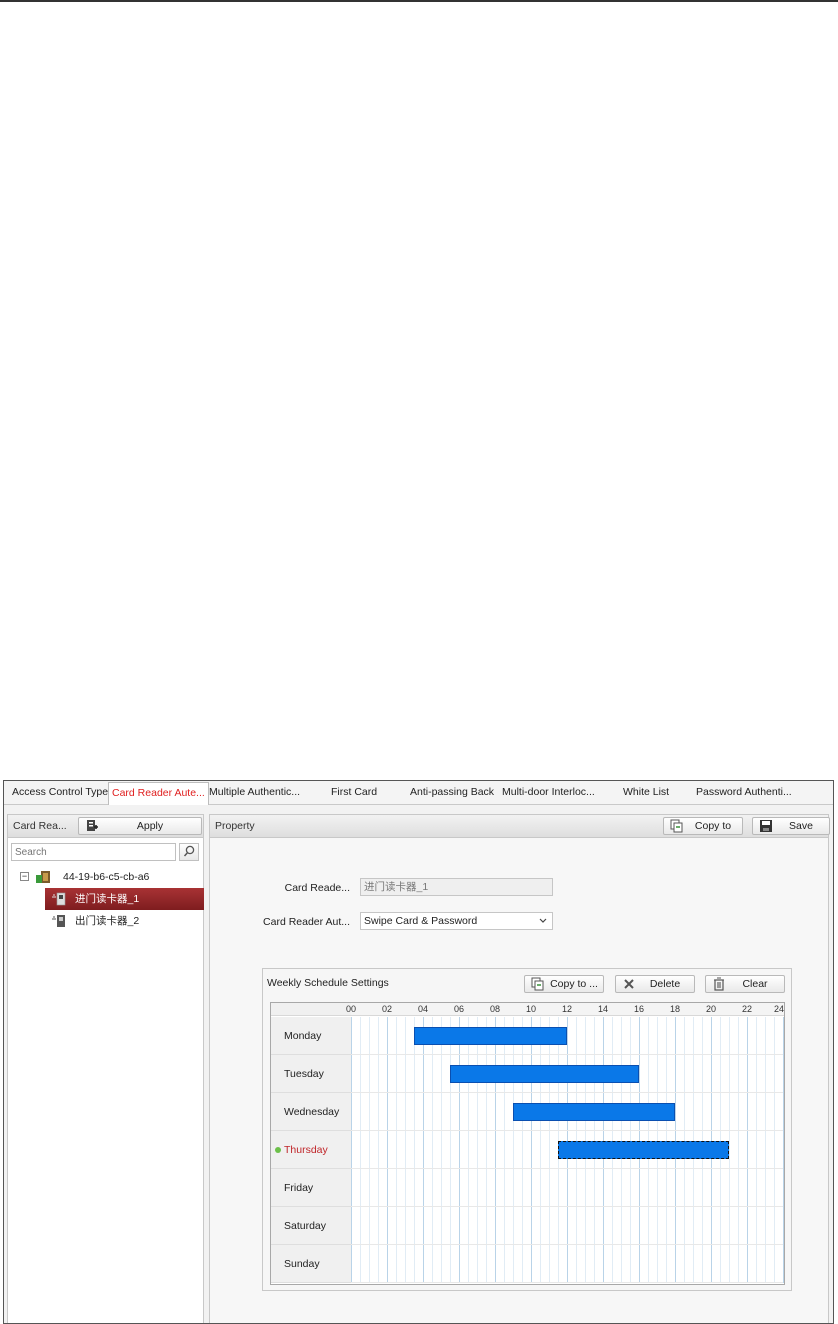  Describe the element at coordinates (278, 1150) in the screenshot. I see `selected-day-indicator` at that location.